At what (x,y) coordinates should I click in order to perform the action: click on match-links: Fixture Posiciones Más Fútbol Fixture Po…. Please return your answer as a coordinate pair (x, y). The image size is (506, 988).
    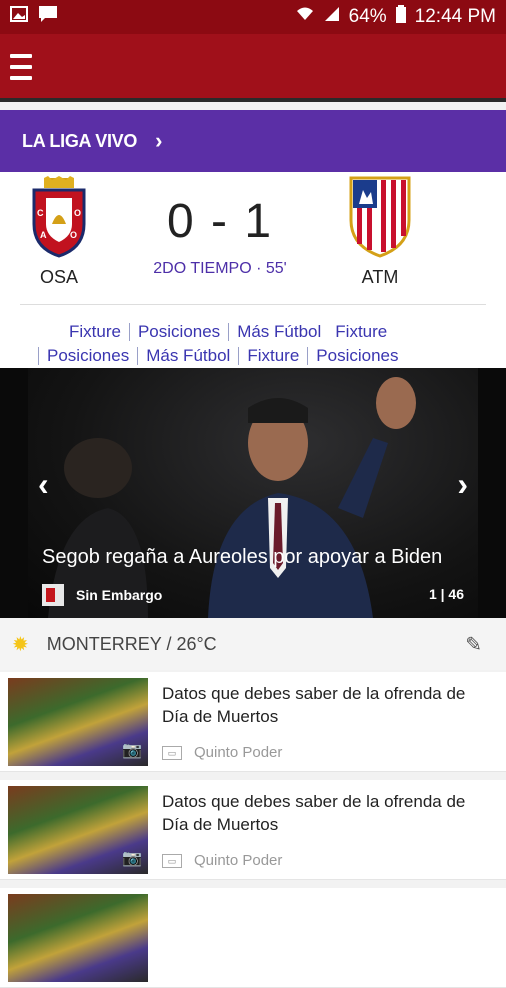
    Looking at the image, I should click on (253, 344).